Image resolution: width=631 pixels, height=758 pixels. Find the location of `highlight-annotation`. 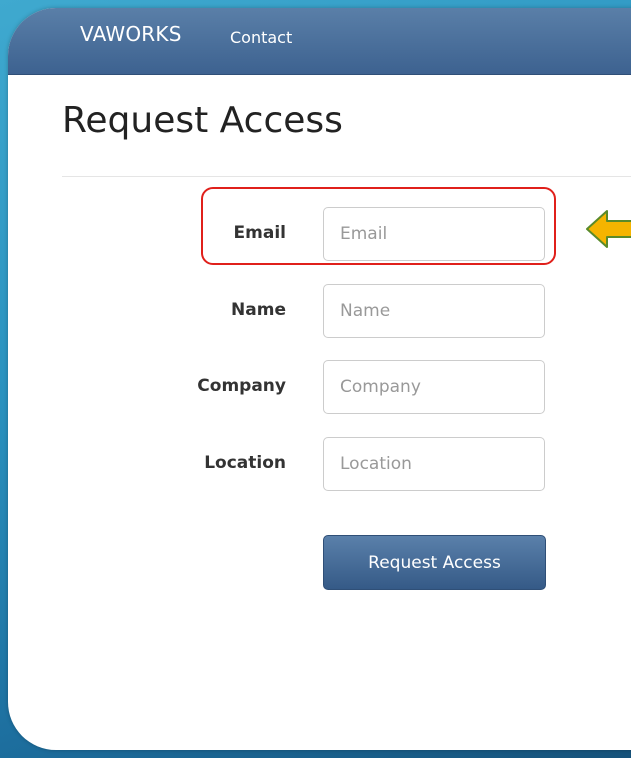

highlight-annotation is located at coordinates (378, 226).